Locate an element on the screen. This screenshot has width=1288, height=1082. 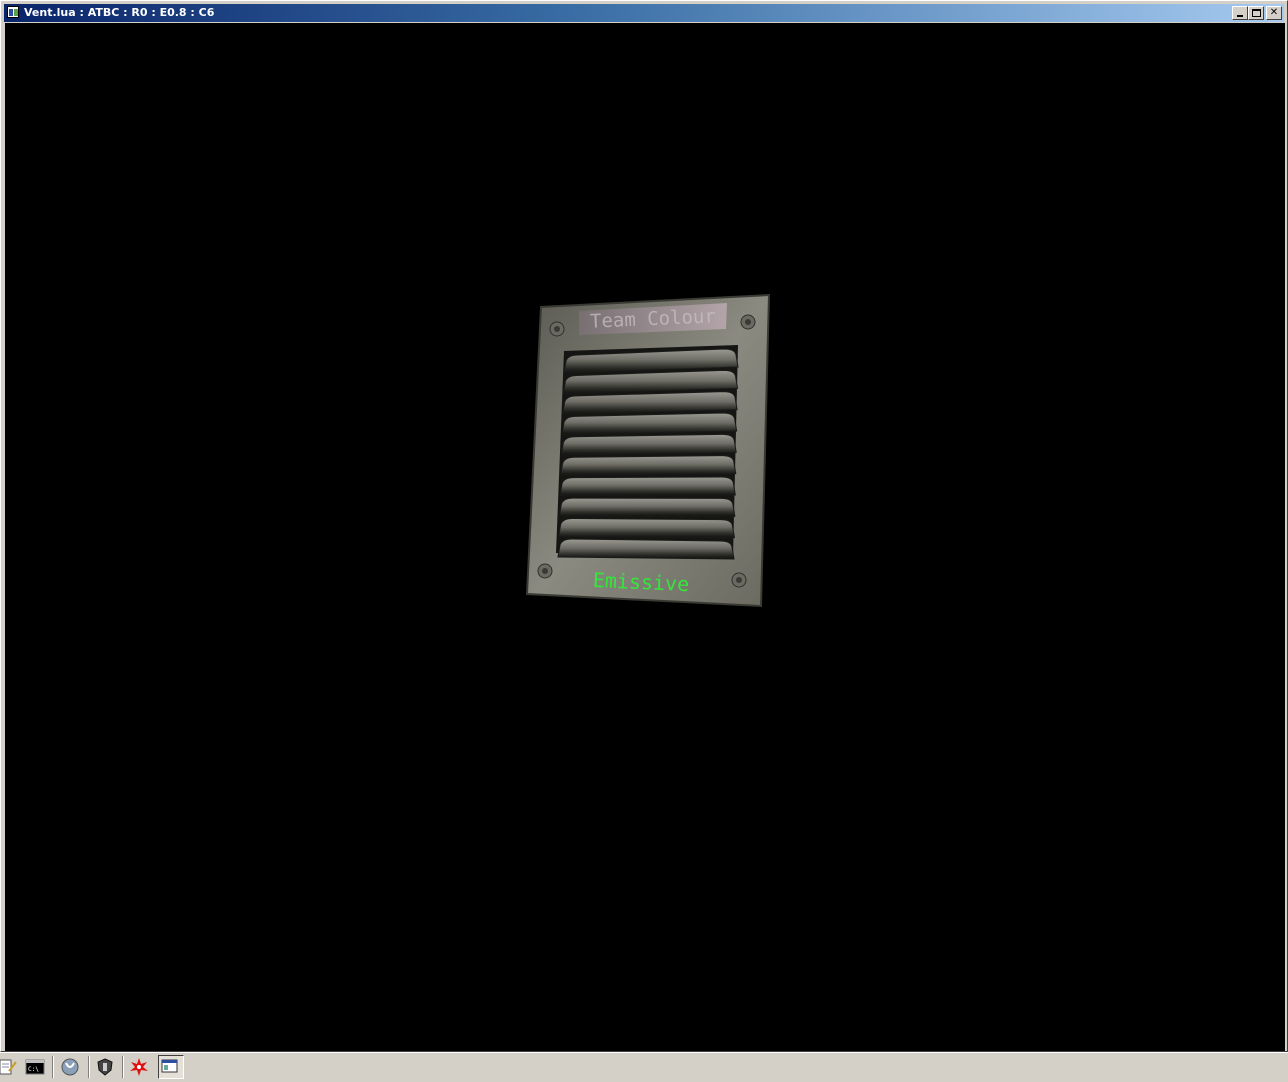
svg-text: C:\ is located at coordinates (33, 1069).